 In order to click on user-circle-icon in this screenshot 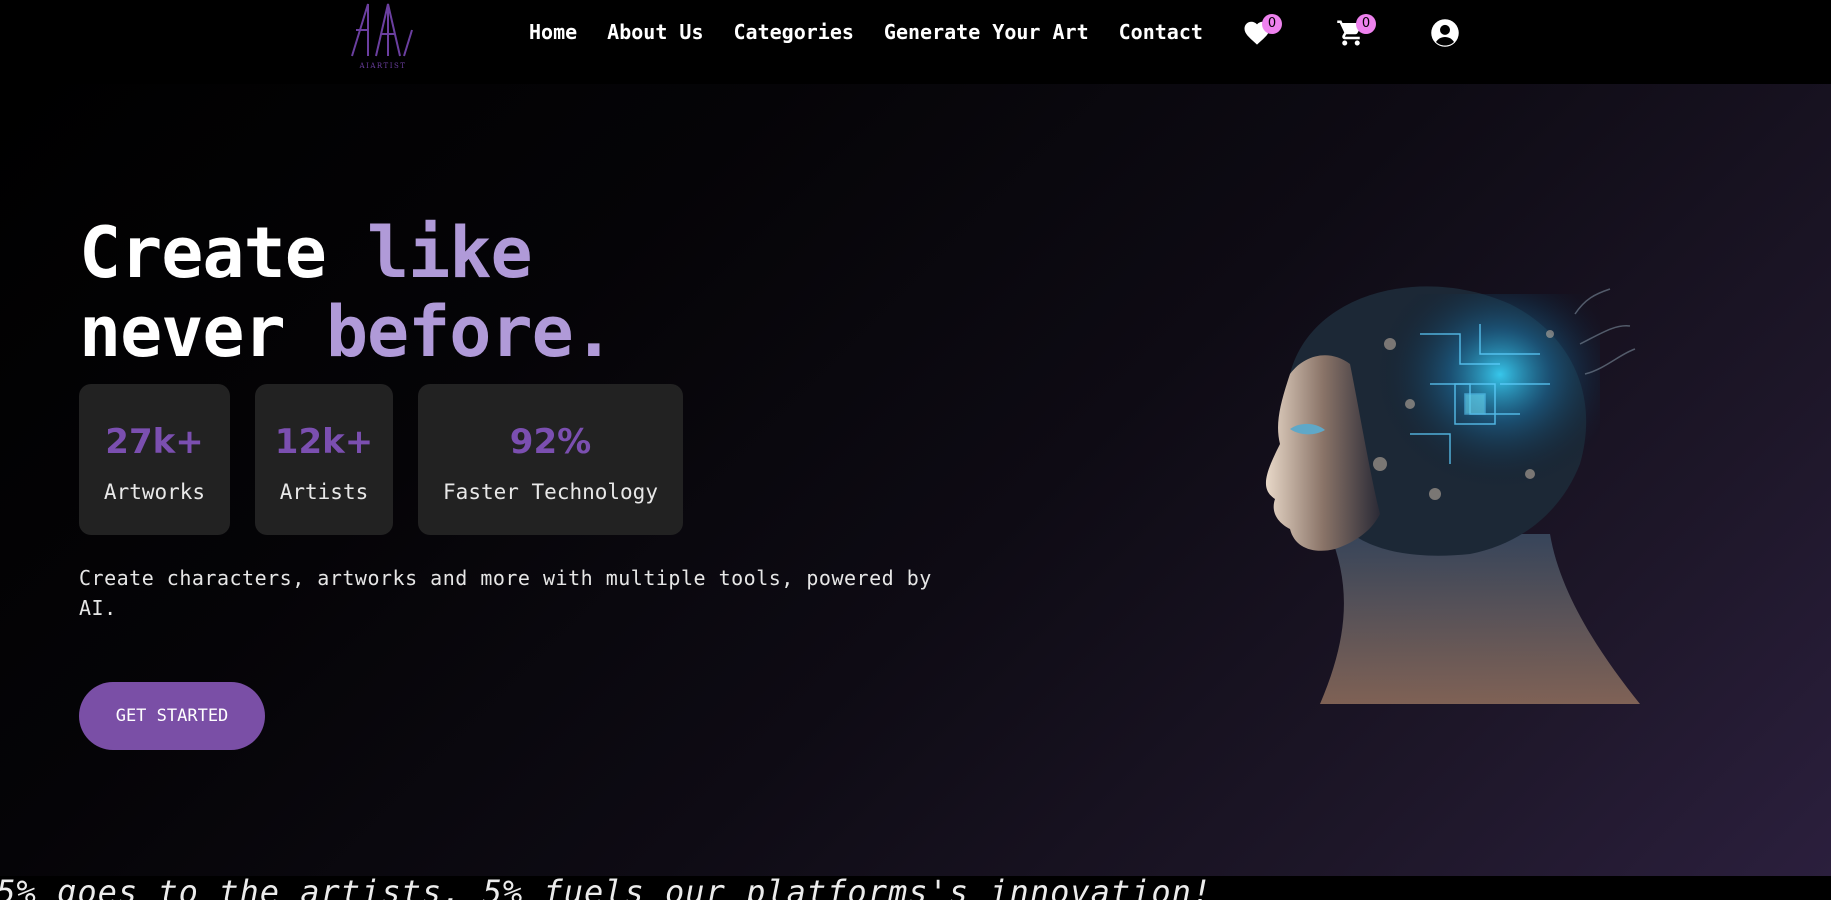, I will do `click(1445, 33)`.